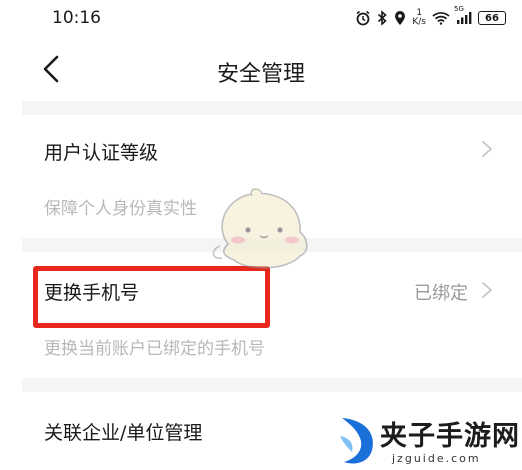 This screenshot has width=522, height=470. What do you see at coordinates (76, 18) in the screenshot?
I see `status-time: 10:16` at bounding box center [76, 18].